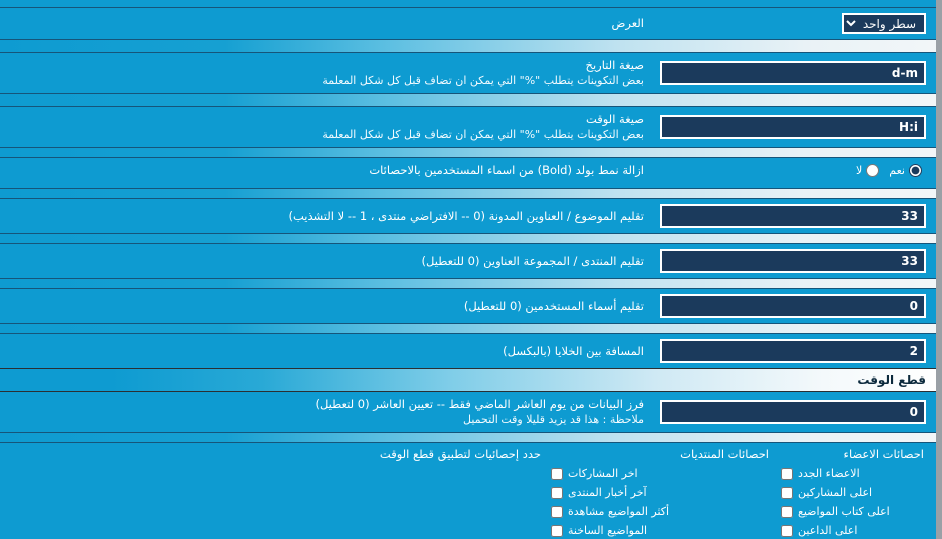 The image size is (942, 539). What do you see at coordinates (460, 454) in the screenshot?
I see `apply-time-cut-label: حدد إحصائيات لتطبيق قطع الوقت` at bounding box center [460, 454].